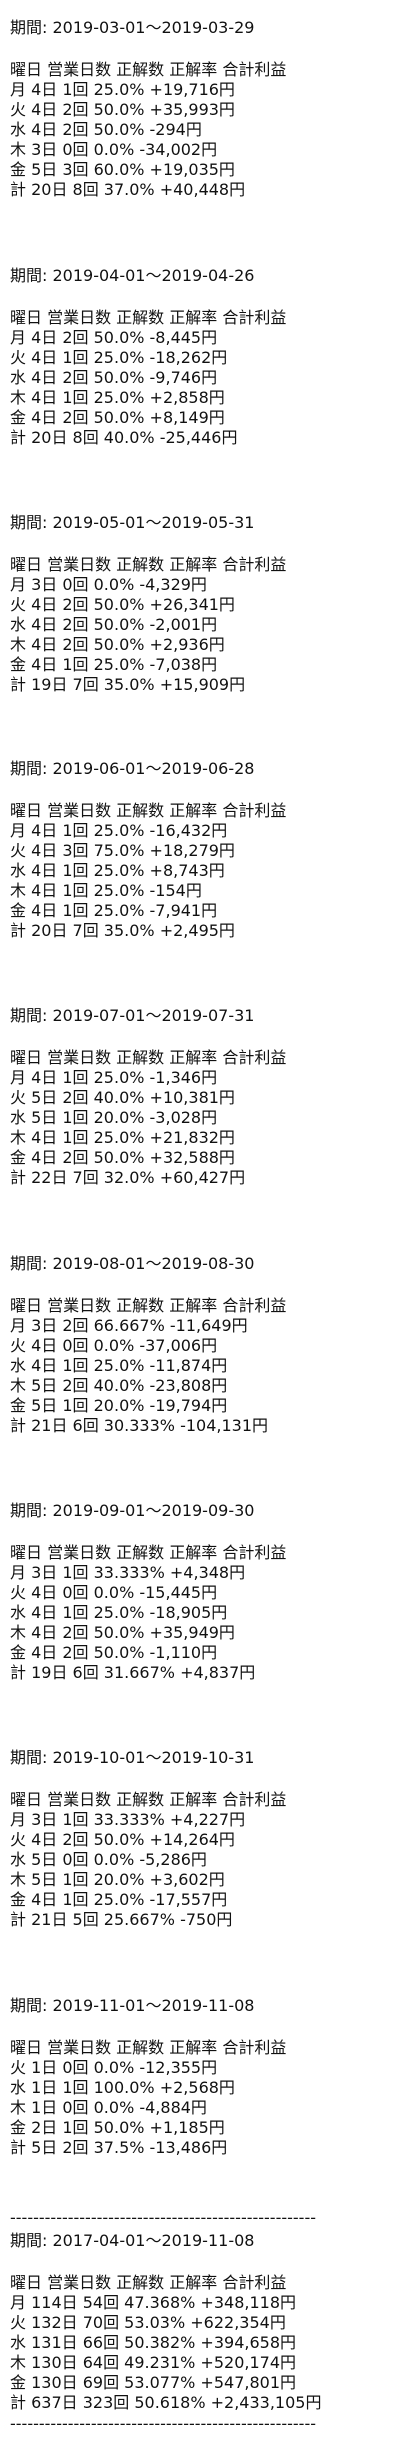 The height and width of the screenshot is (2442, 400). What do you see at coordinates (122, 850) in the screenshot?
I see `table-row: 火 4日 3回 75.0% +18,279円` at bounding box center [122, 850].